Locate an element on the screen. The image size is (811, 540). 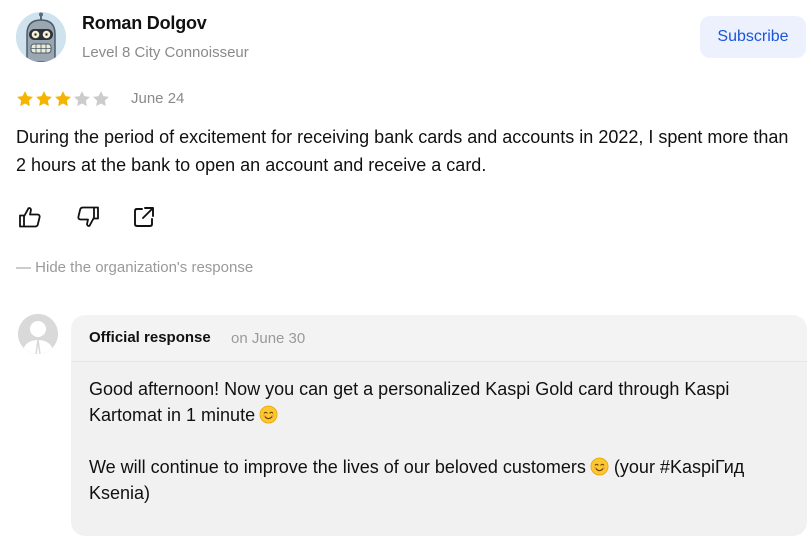
author-name: Roman Dolgov is located at coordinates (144, 23).